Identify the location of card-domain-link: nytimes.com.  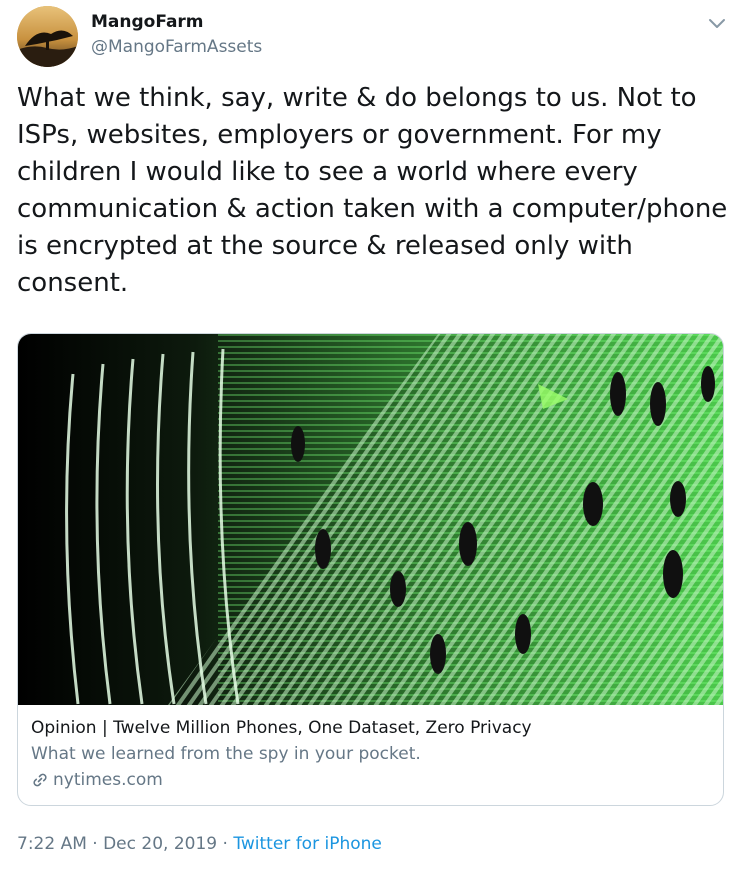
(97, 780).